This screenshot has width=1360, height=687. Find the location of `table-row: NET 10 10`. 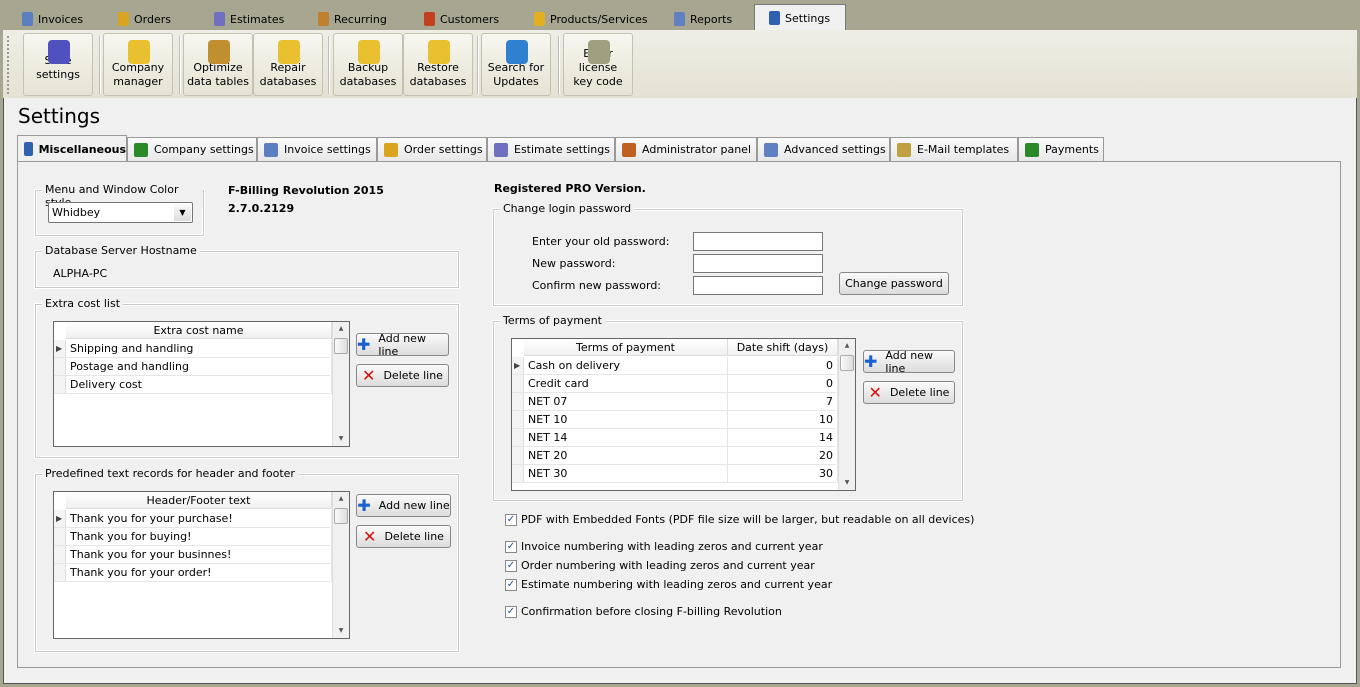

table-row: NET 10 10 is located at coordinates (675, 420).